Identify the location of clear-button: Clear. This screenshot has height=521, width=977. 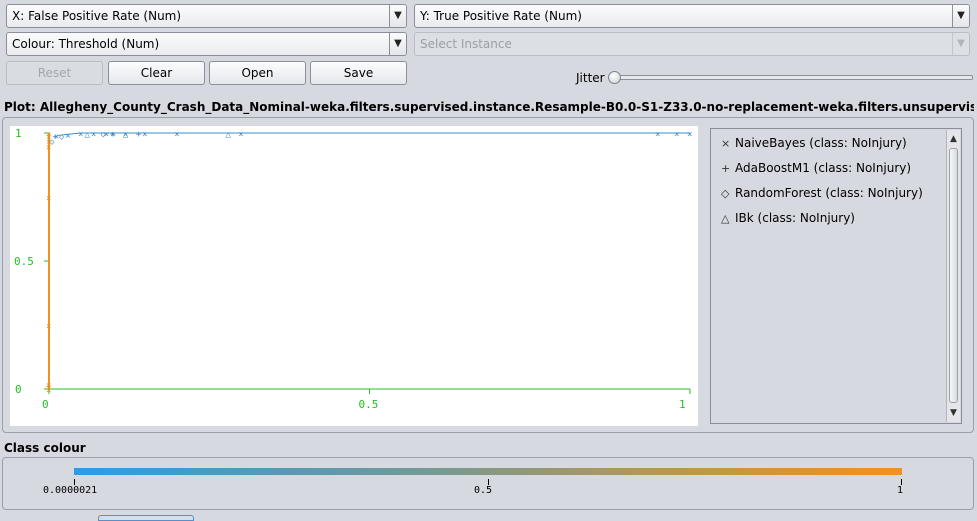
(156, 73).